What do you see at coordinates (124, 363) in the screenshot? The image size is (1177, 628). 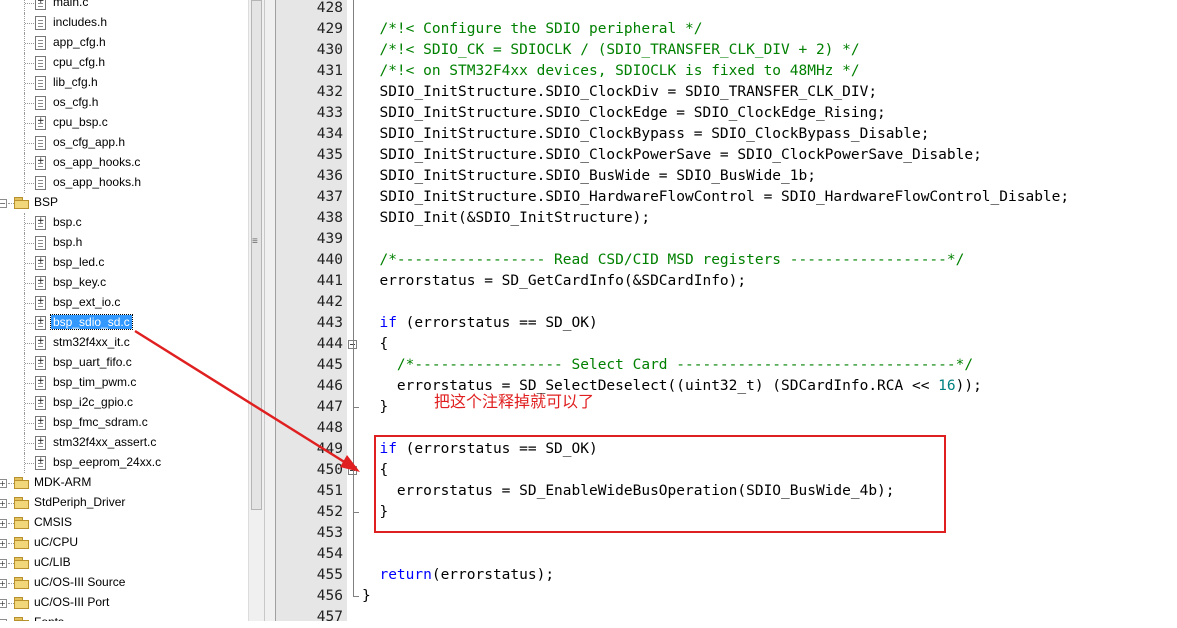 I see `tree-file: bsp_uart_fifo.c` at bounding box center [124, 363].